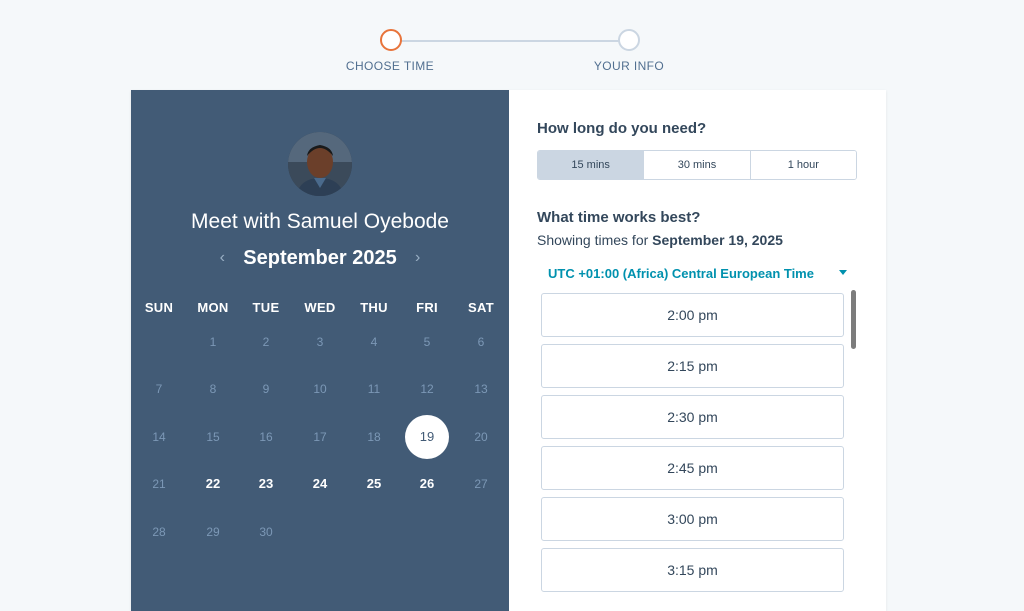 The height and width of the screenshot is (611, 1024). What do you see at coordinates (418, 258) in the screenshot?
I see `next-month-chevron-icon: ›` at bounding box center [418, 258].